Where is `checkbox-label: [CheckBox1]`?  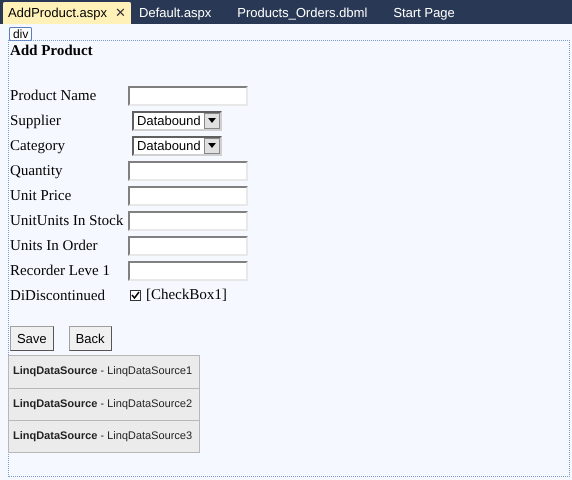
checkbox-label: [CheckBox1] is located at coordinates (186, 296).